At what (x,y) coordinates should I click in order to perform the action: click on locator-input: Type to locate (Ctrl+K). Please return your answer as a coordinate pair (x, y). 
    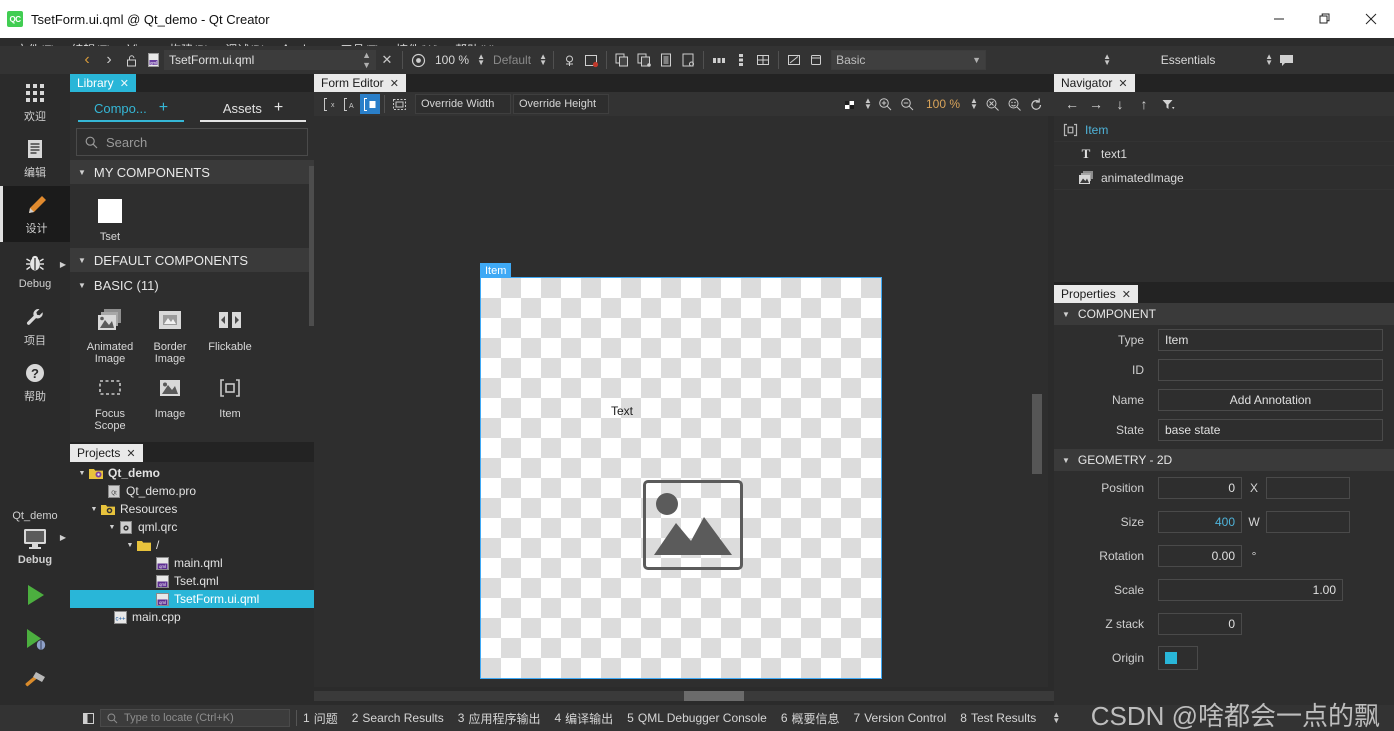
    Looking at the image, I should click on (195, 718).